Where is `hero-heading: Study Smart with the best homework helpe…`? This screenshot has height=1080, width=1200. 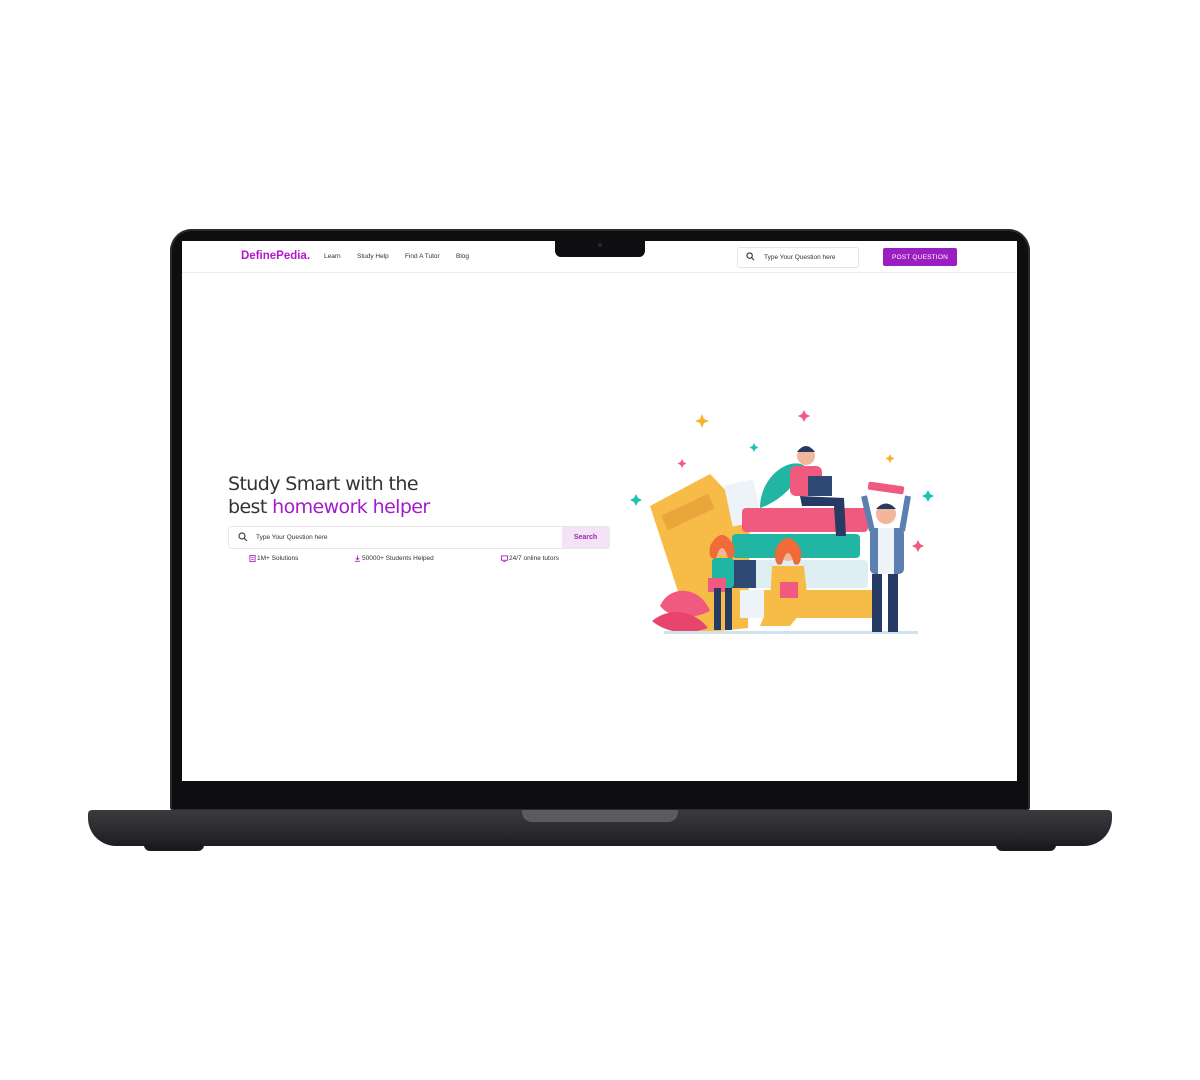
hero-heading: Study Smart with the best homework helpe… is located at coordinates (329, 496).